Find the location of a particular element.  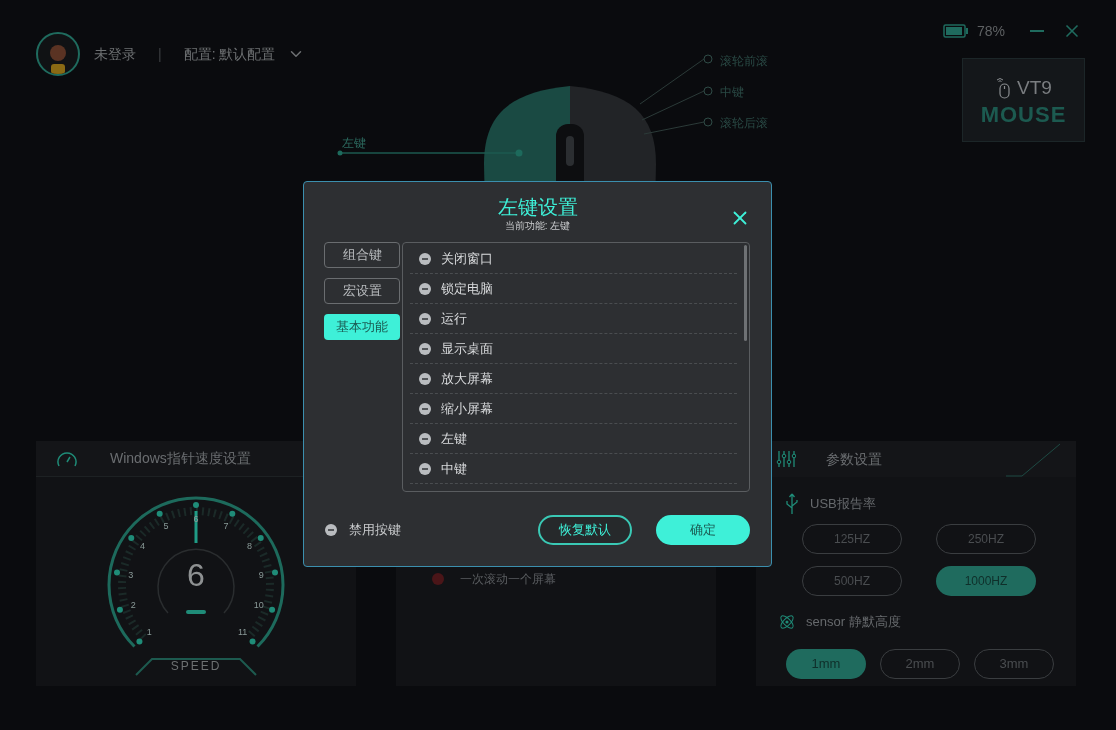

panel-title: 参数设置 is located at coordinates (854, 459).